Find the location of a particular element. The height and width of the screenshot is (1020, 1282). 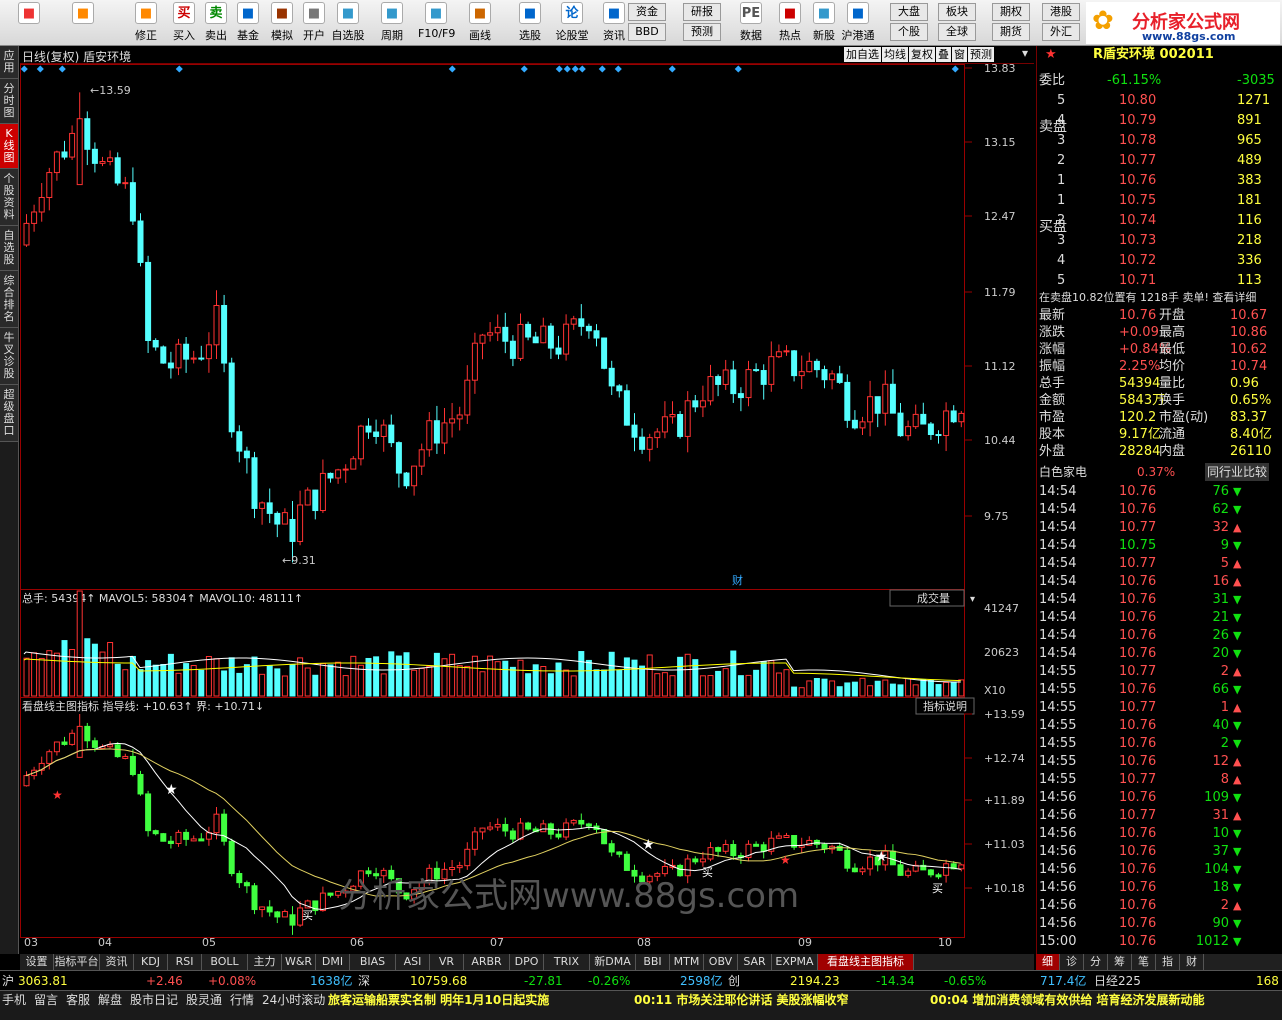

toolbar-button-0: ■ is located at coordinates (29, 23).